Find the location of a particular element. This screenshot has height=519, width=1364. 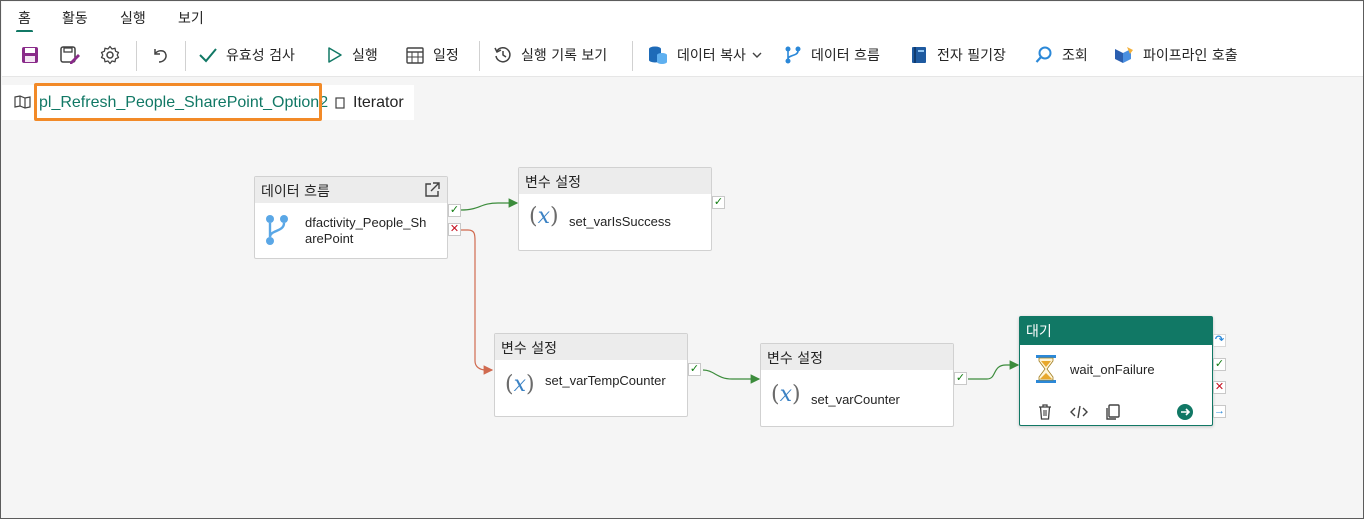

save-icon is located at coordinates (30, 55).